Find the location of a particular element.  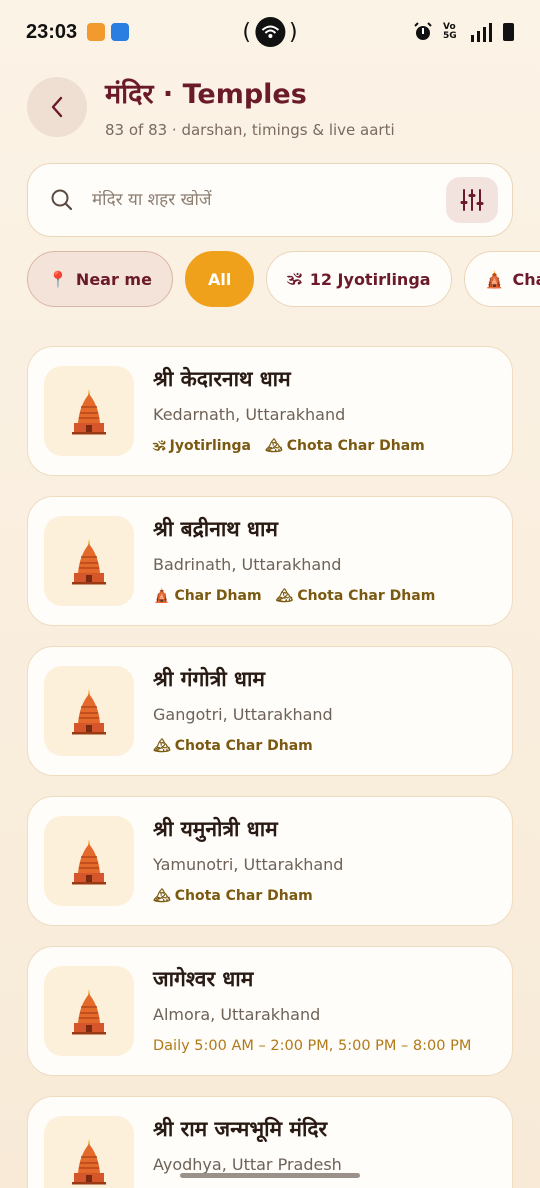

battery-icon is located at coordinates (508, 32).